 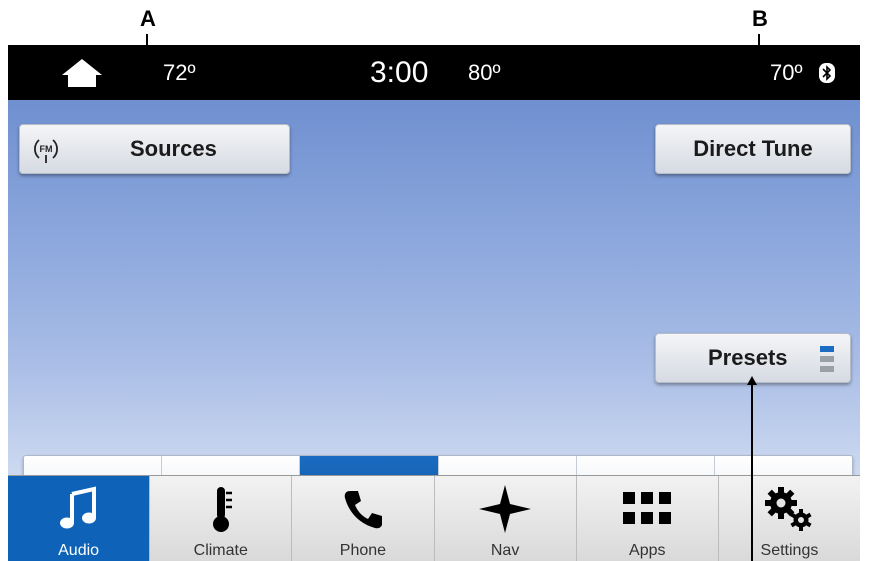 I want to click on tab-audio: Audio, so click(x=79, y=518).